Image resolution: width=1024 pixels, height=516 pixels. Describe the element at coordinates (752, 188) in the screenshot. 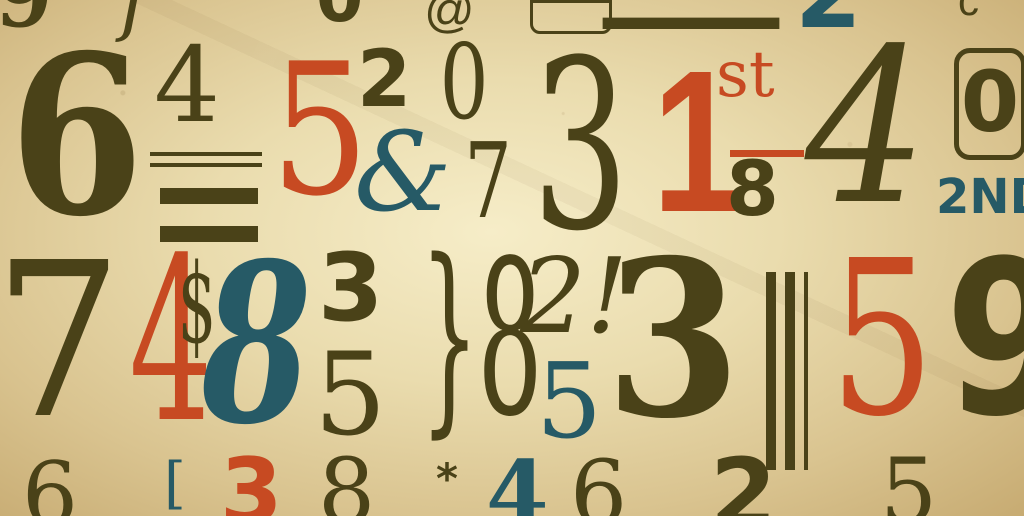

I see `eight-small-glyph: 8` at that location.